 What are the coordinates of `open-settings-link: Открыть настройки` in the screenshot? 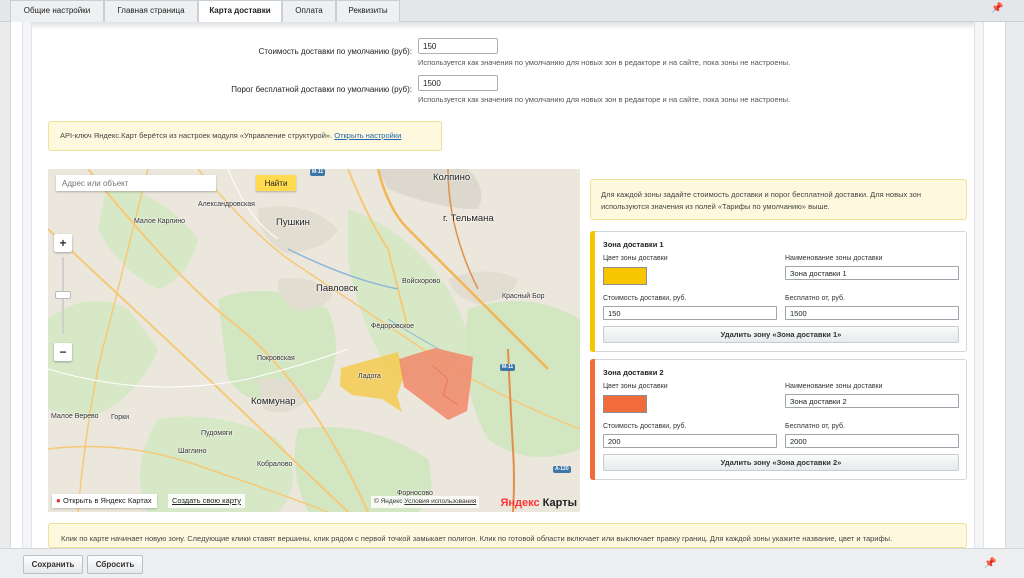 It's located at (367, 135).